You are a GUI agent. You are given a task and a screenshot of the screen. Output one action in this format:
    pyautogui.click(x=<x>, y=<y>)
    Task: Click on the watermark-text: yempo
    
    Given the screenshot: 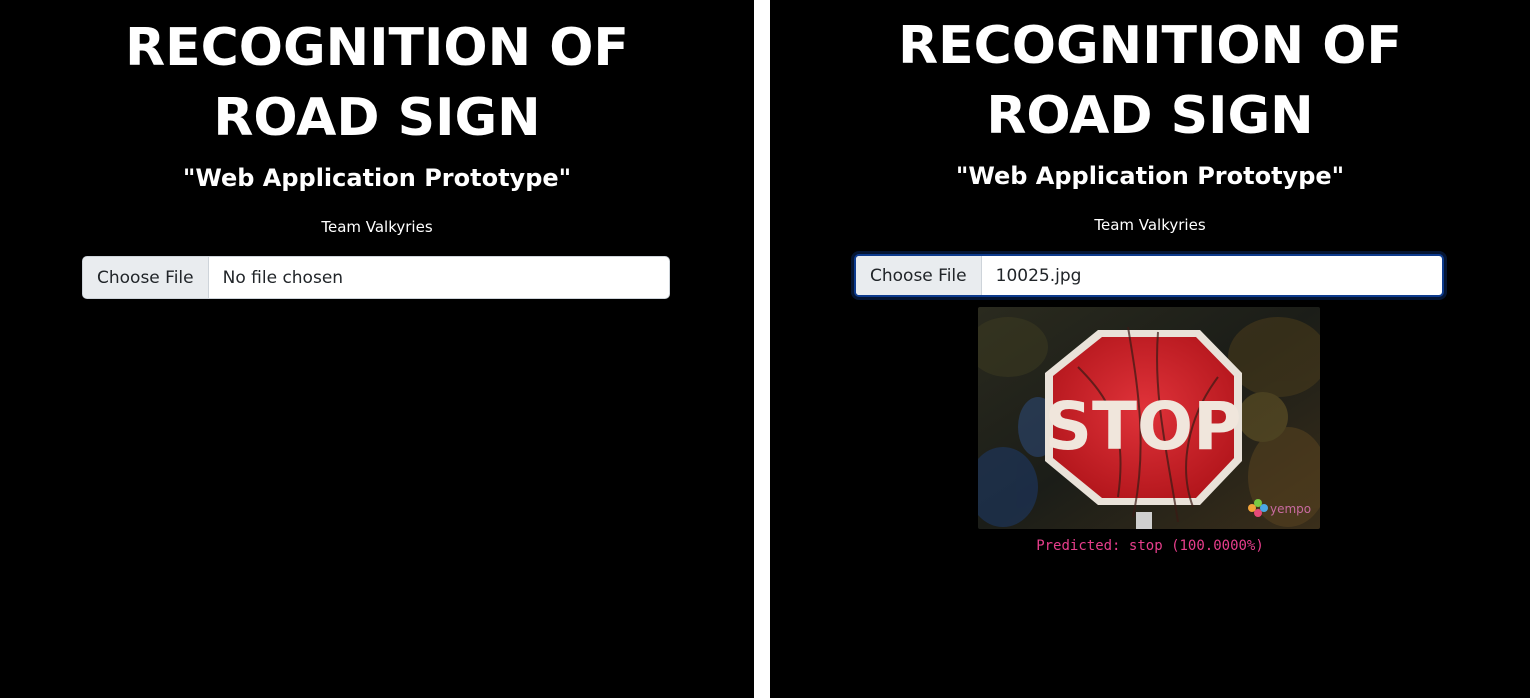 What is the action you would take?
    pyautogui.click(x=1290, y=509)
    